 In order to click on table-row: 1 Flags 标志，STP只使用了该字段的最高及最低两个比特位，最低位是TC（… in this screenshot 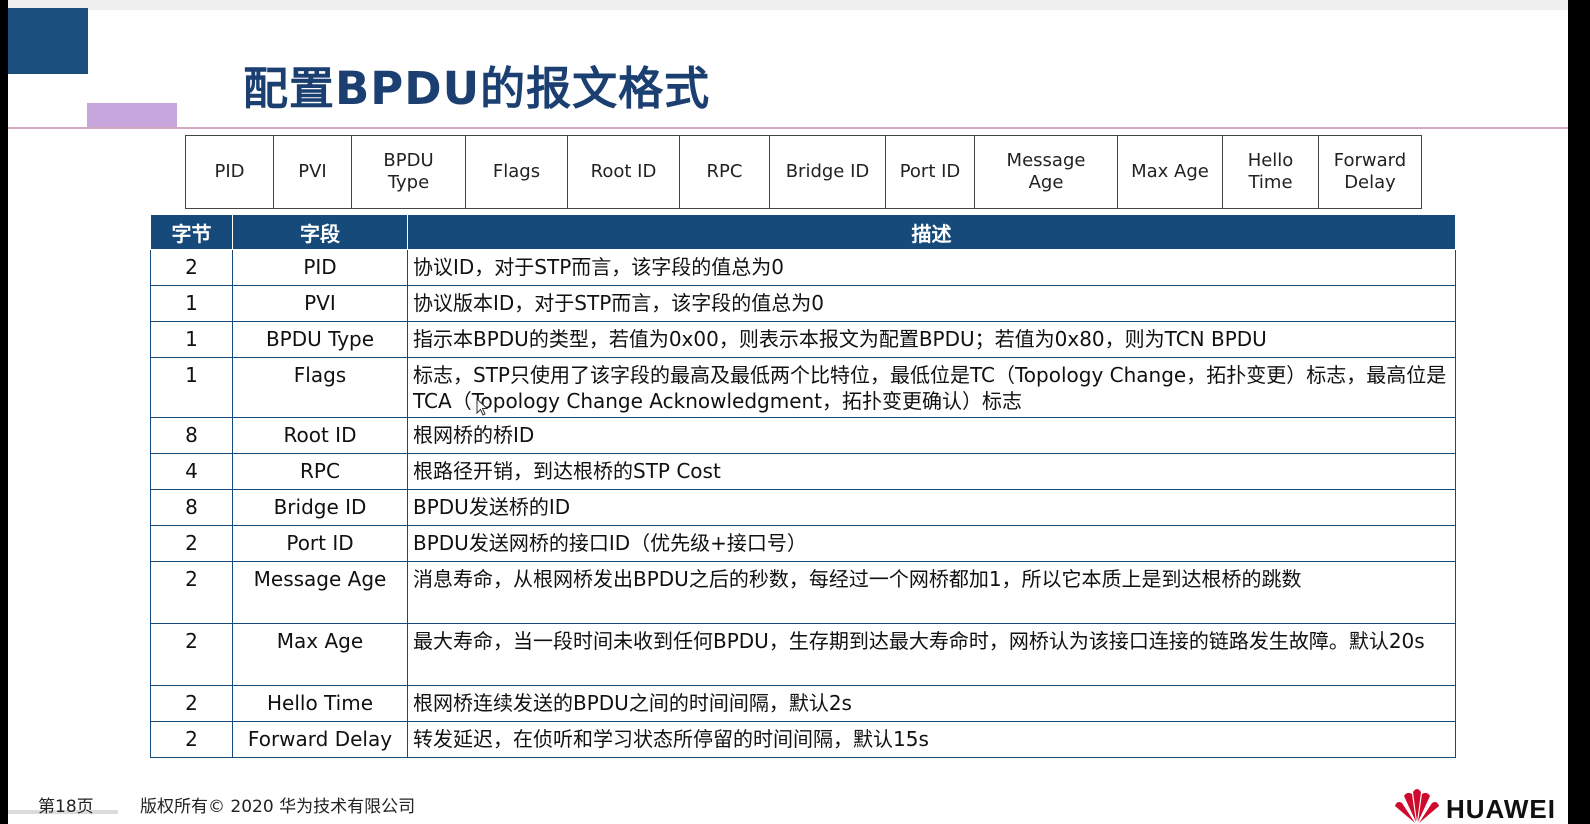, I will do `click(803, 387)`.